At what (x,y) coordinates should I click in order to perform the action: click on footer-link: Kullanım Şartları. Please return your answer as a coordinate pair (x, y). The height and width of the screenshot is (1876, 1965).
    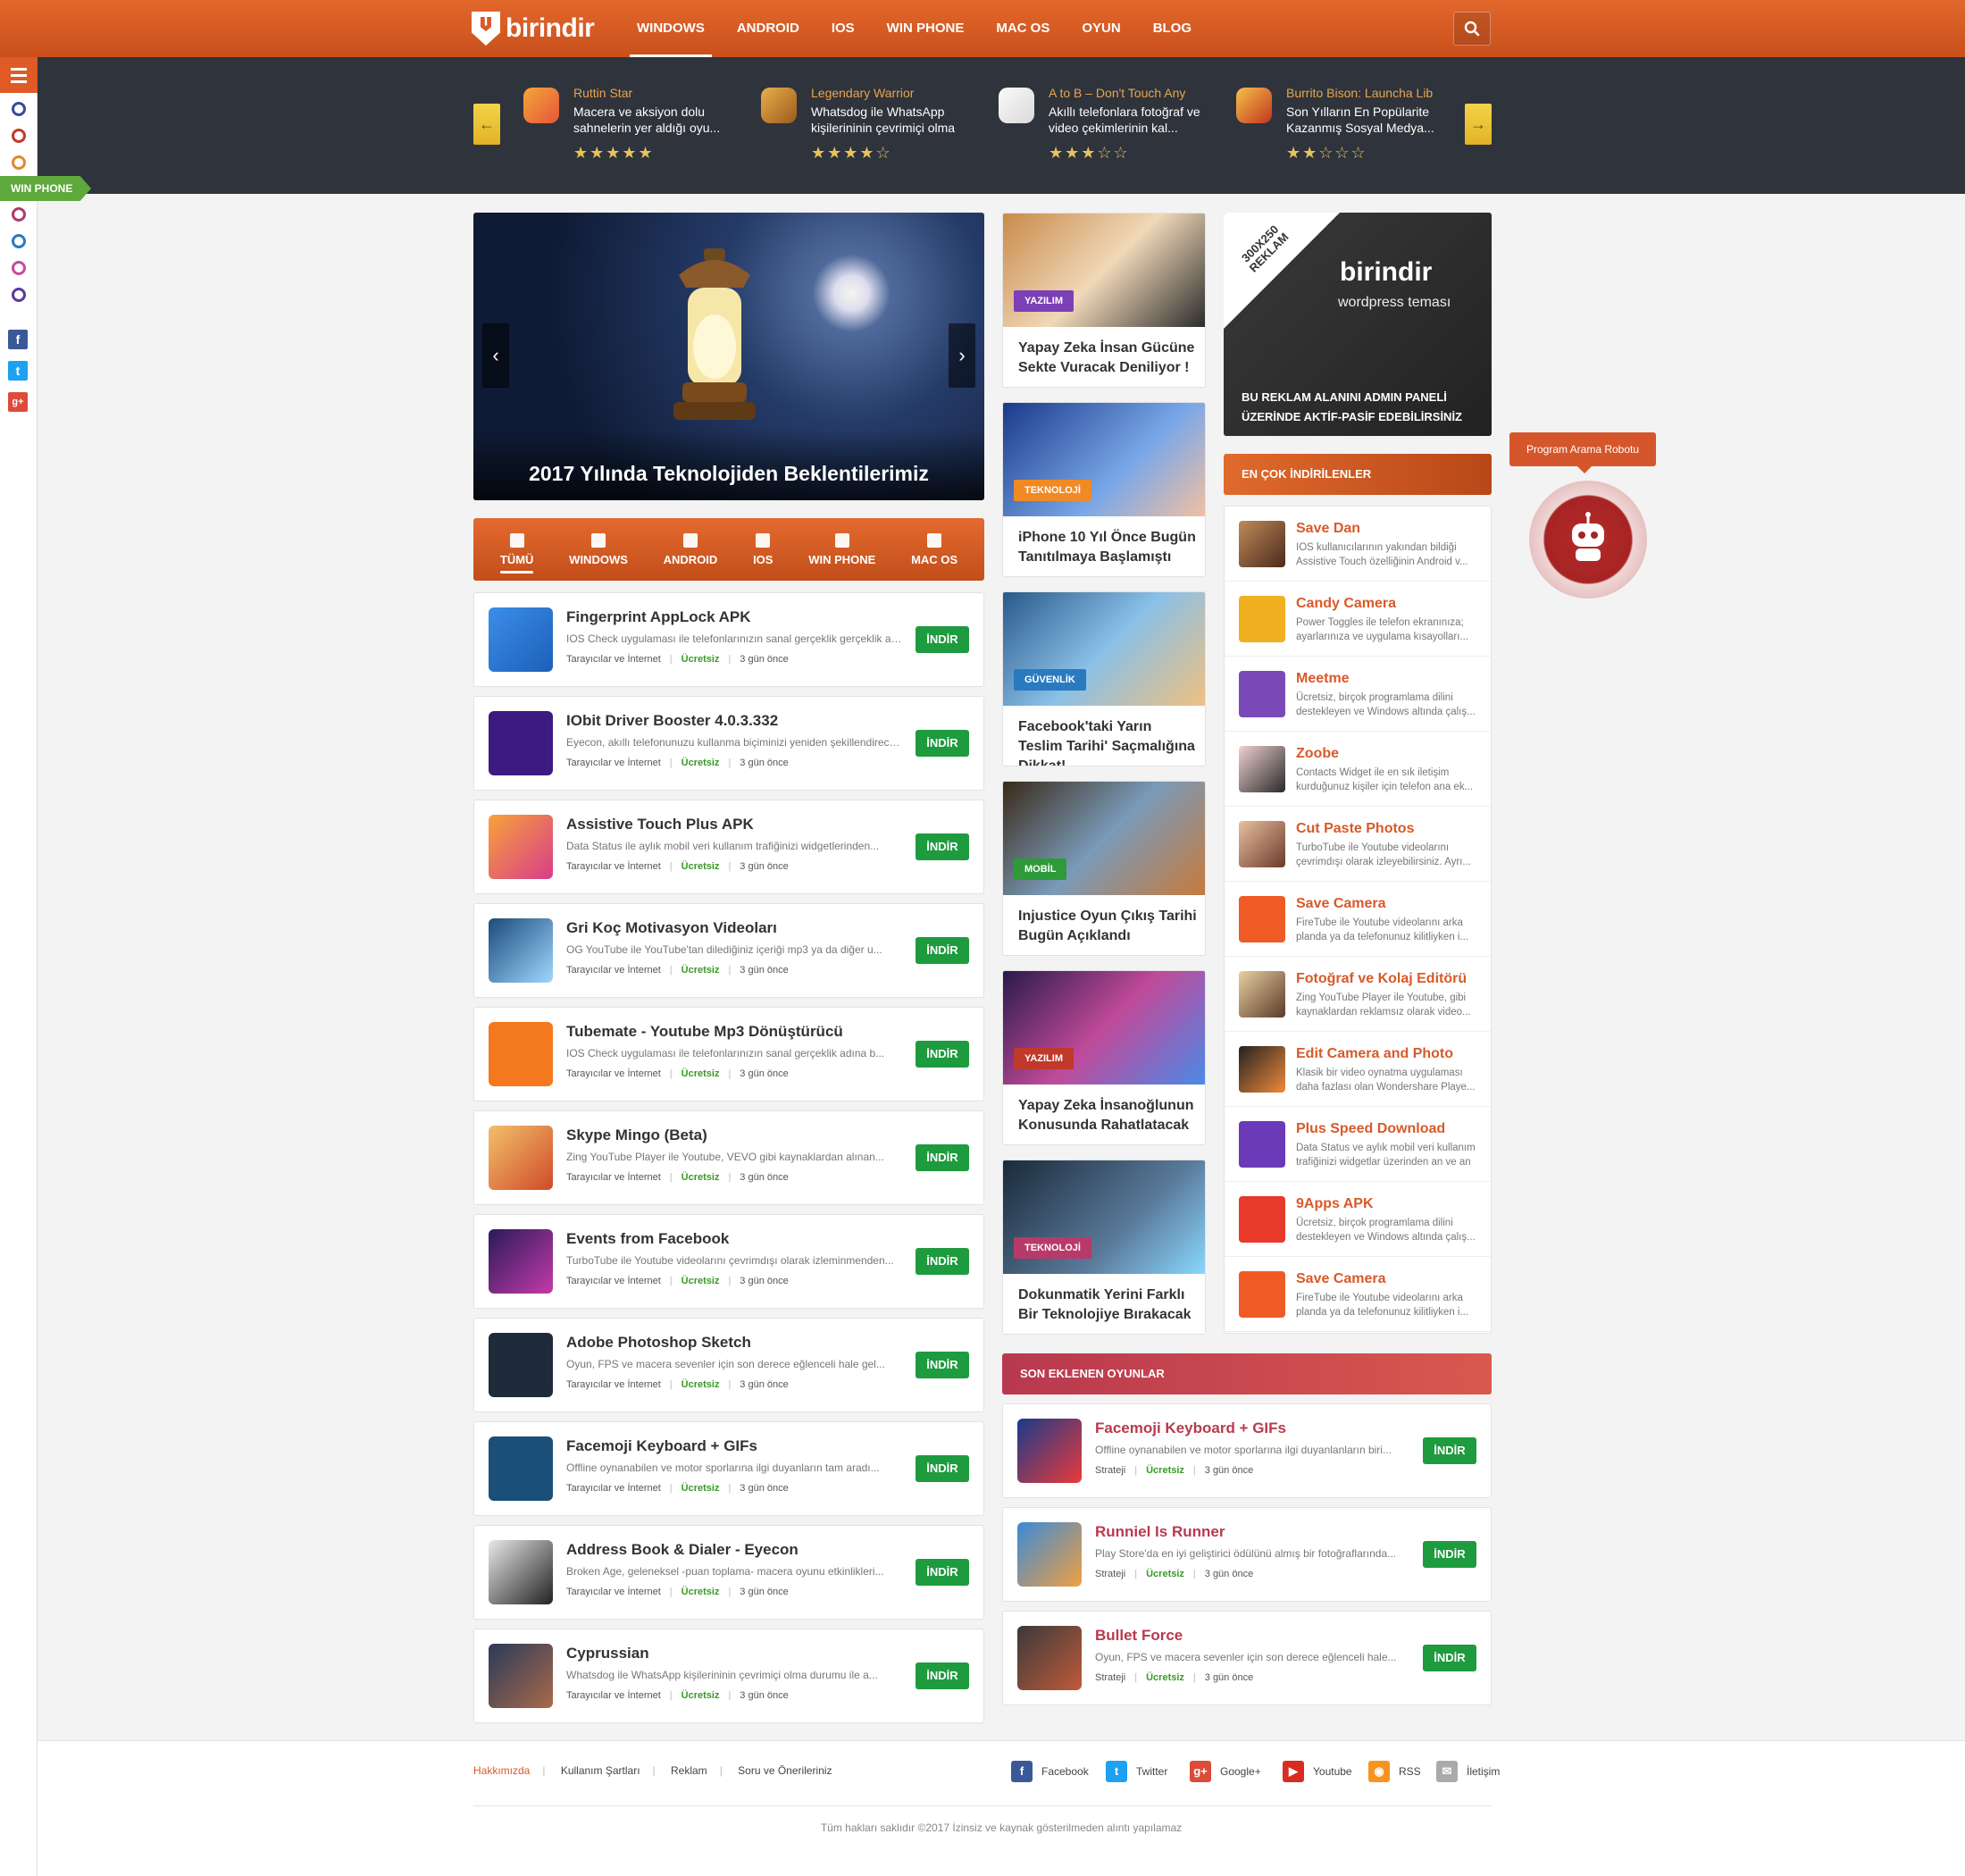
    Looking at the image, I should click on (600, 1770).